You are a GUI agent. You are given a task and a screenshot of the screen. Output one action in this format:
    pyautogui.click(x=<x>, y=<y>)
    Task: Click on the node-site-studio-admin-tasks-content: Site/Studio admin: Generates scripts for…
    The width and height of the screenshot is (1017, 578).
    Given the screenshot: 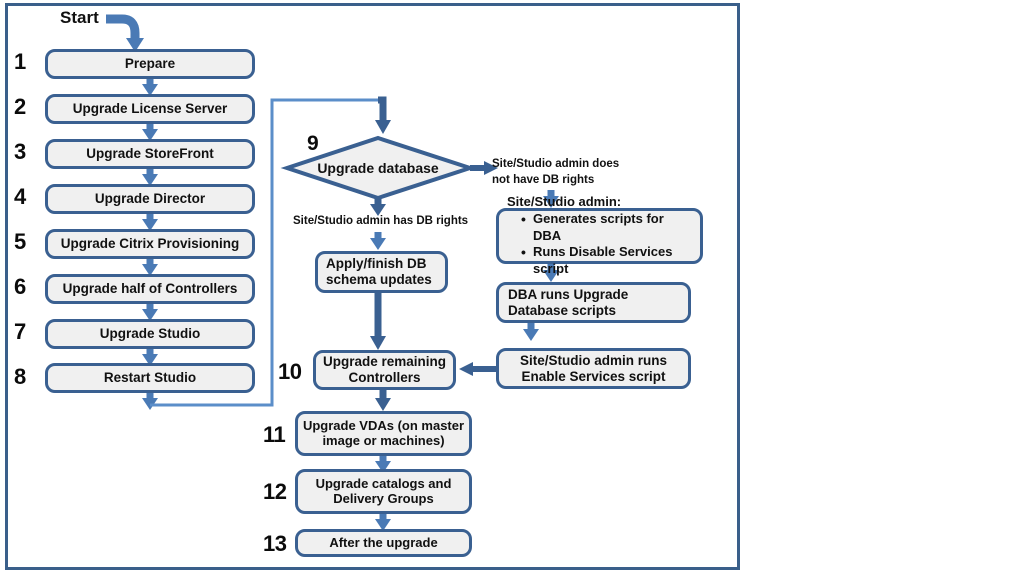 What is the action you would take?
    pyautogui.click(x=599, y=236)
    